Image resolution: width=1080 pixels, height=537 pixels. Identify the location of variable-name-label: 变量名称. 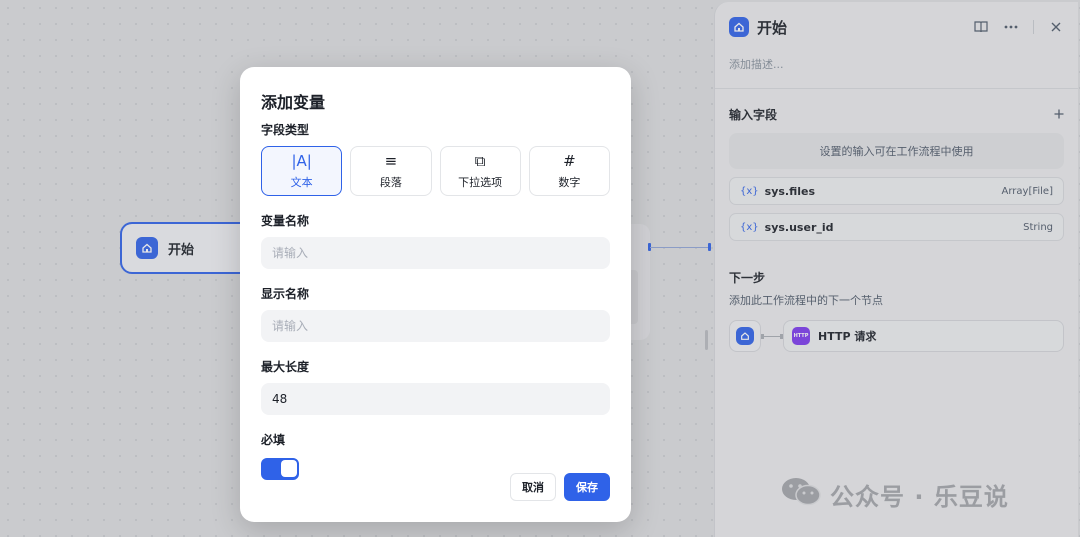
(285, 221).